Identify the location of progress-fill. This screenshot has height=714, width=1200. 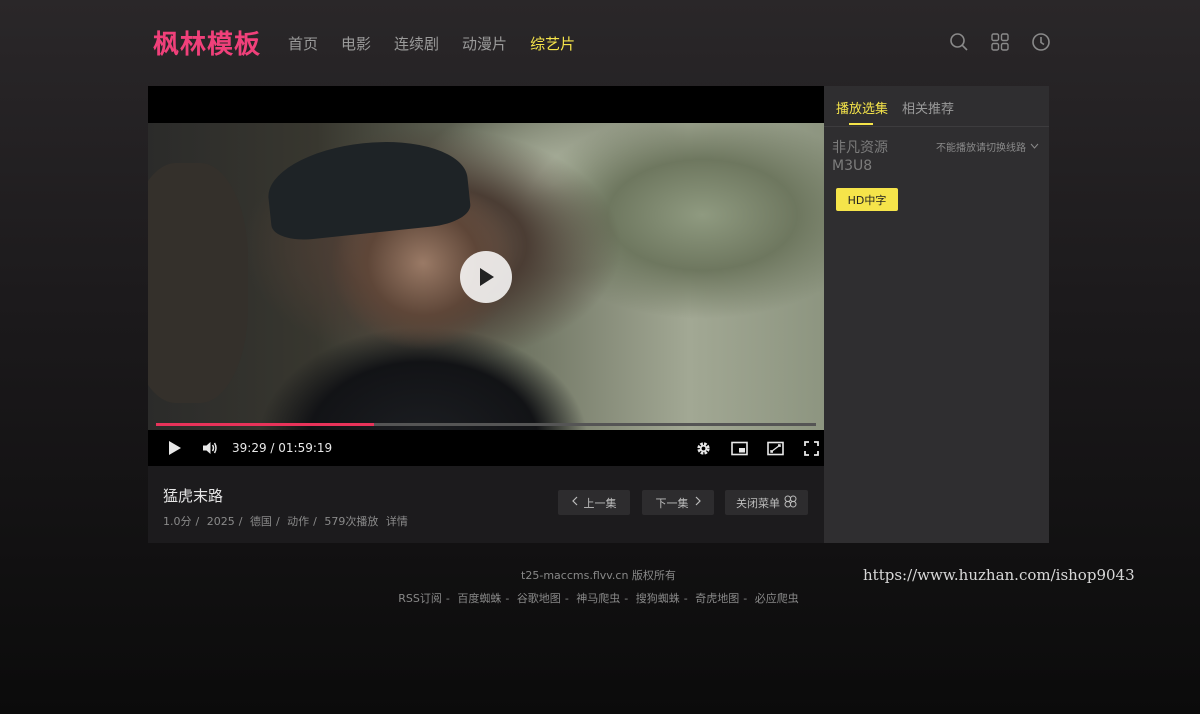
(265, 424).